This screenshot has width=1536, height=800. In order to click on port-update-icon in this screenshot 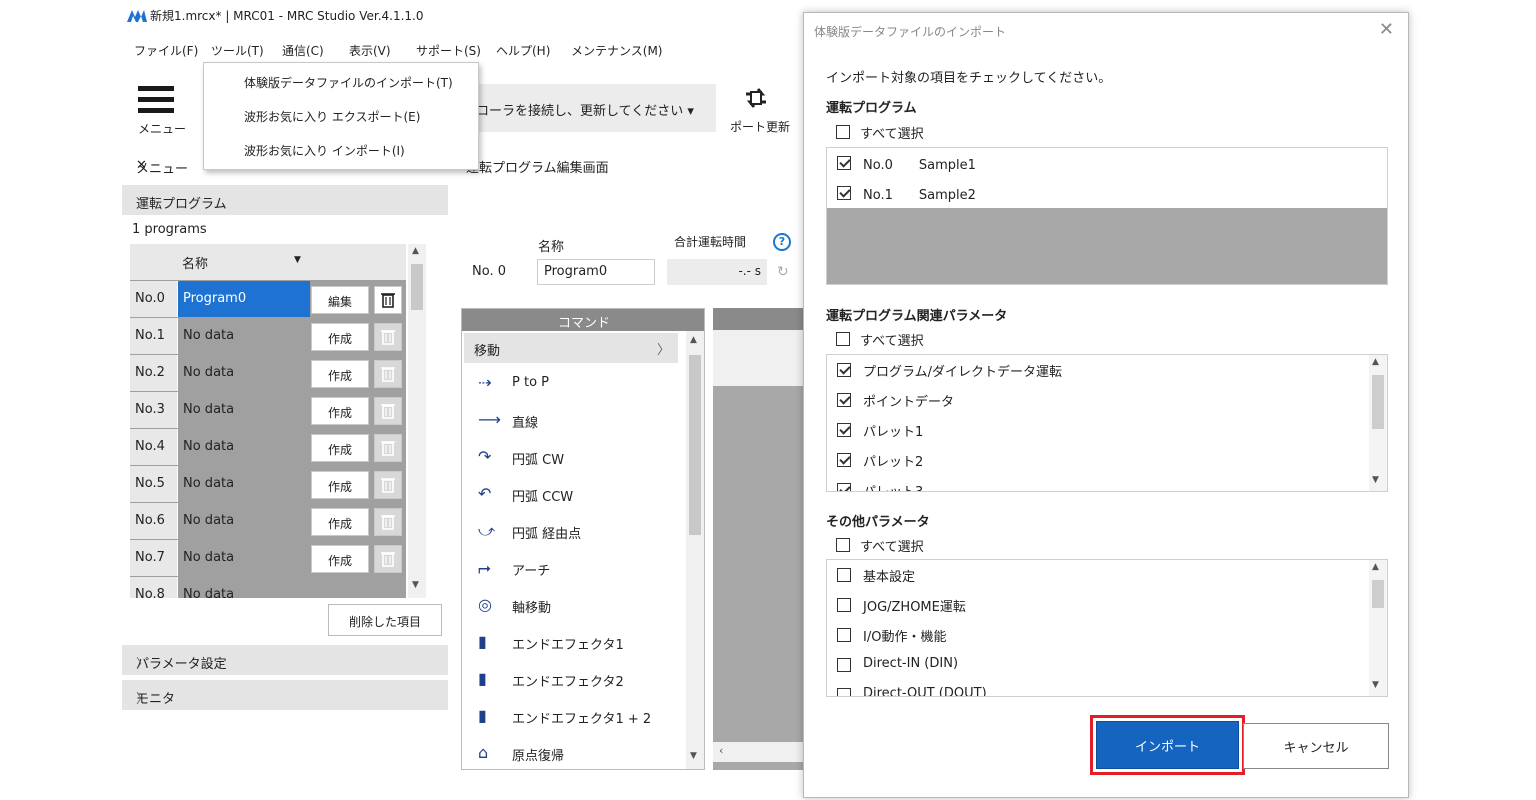, I will do `click(756, 98)`.